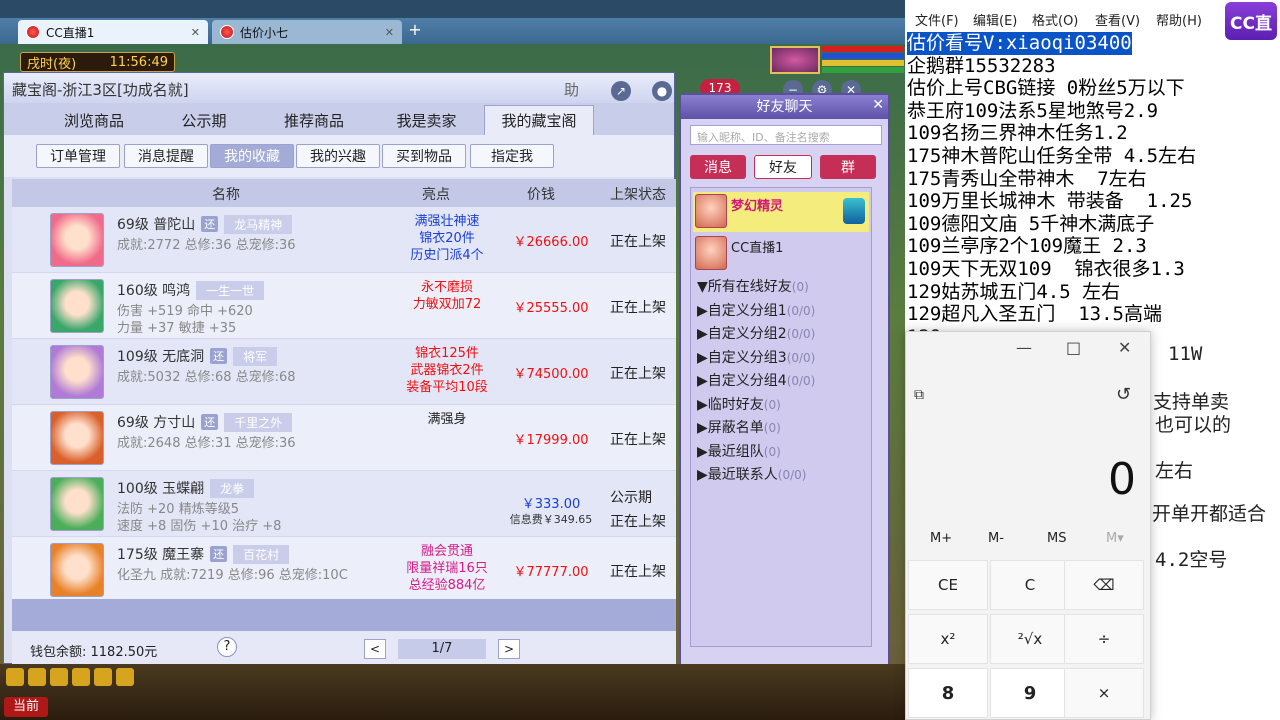  I want to click on divide-button: ÷, so click(1104, 639).